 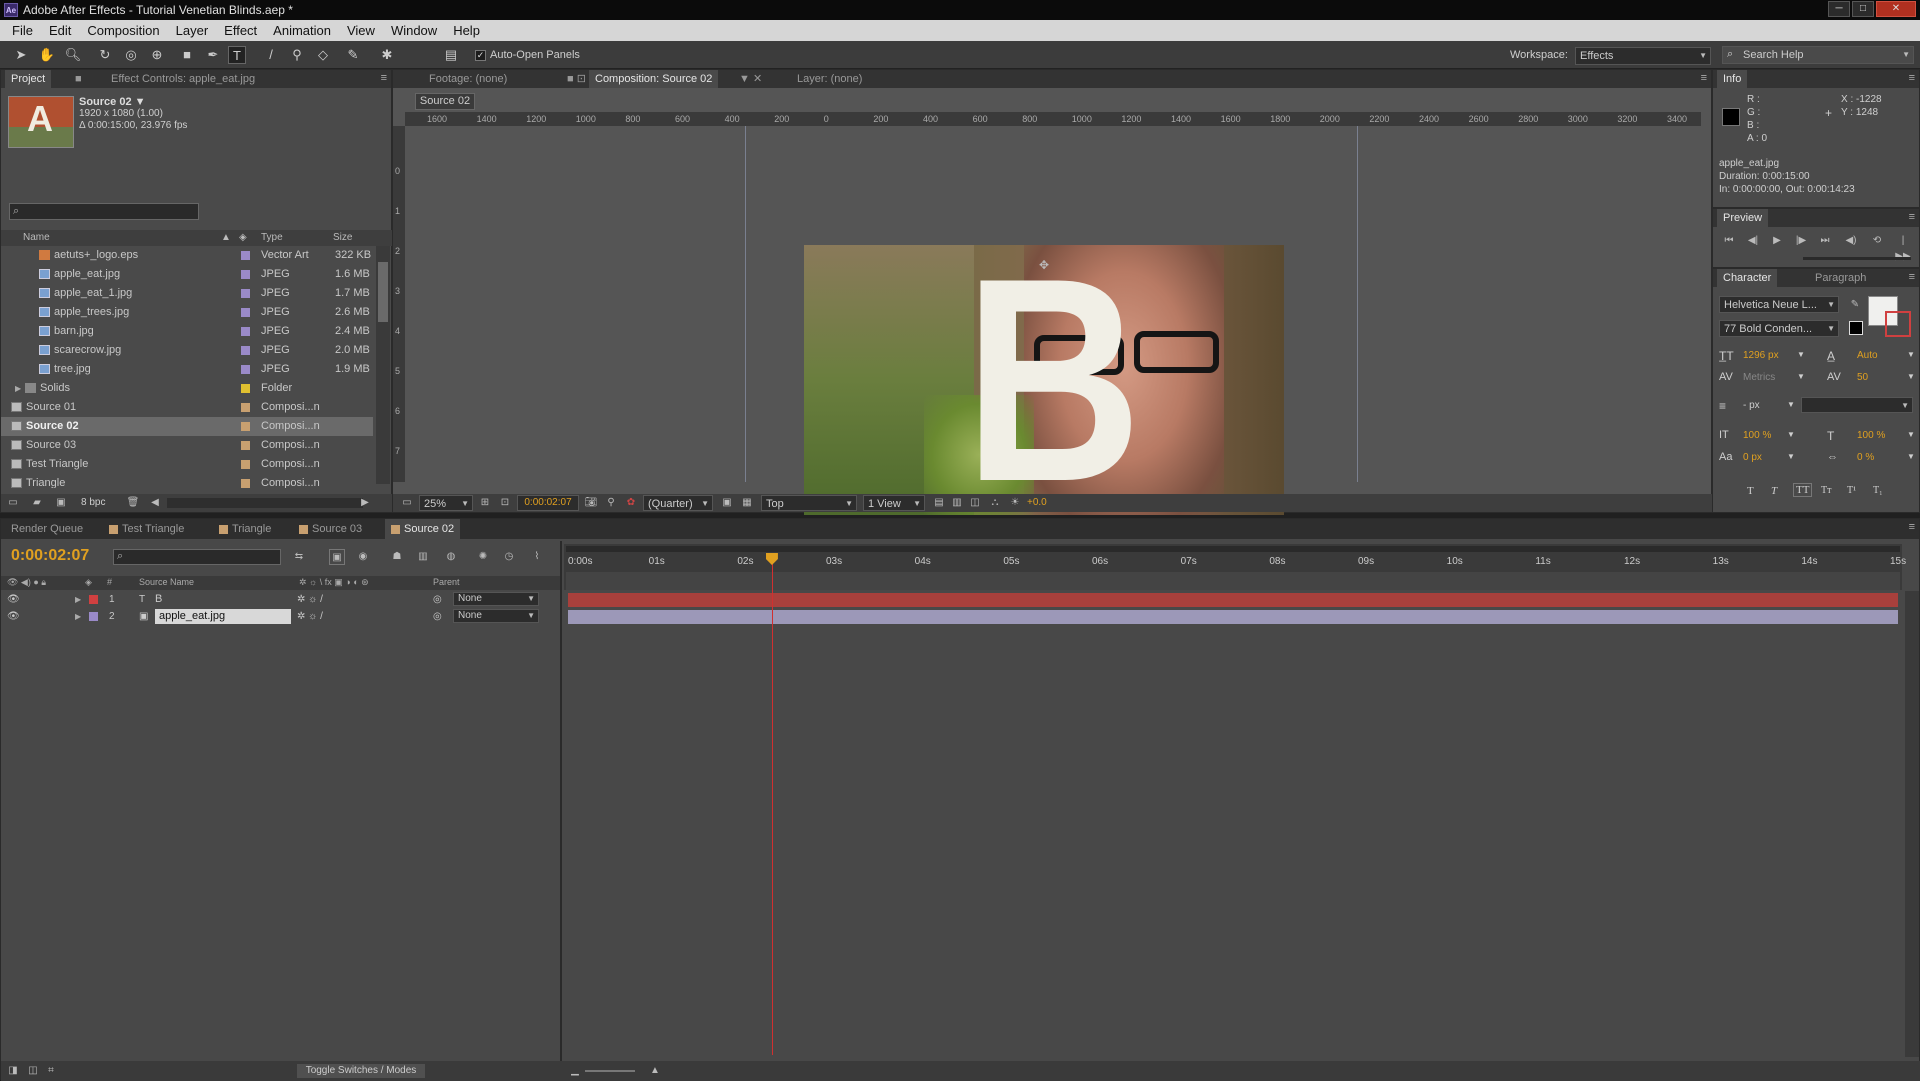 I want to click on reset-exposure-icon: ☀, so click(x=1015, y=503).